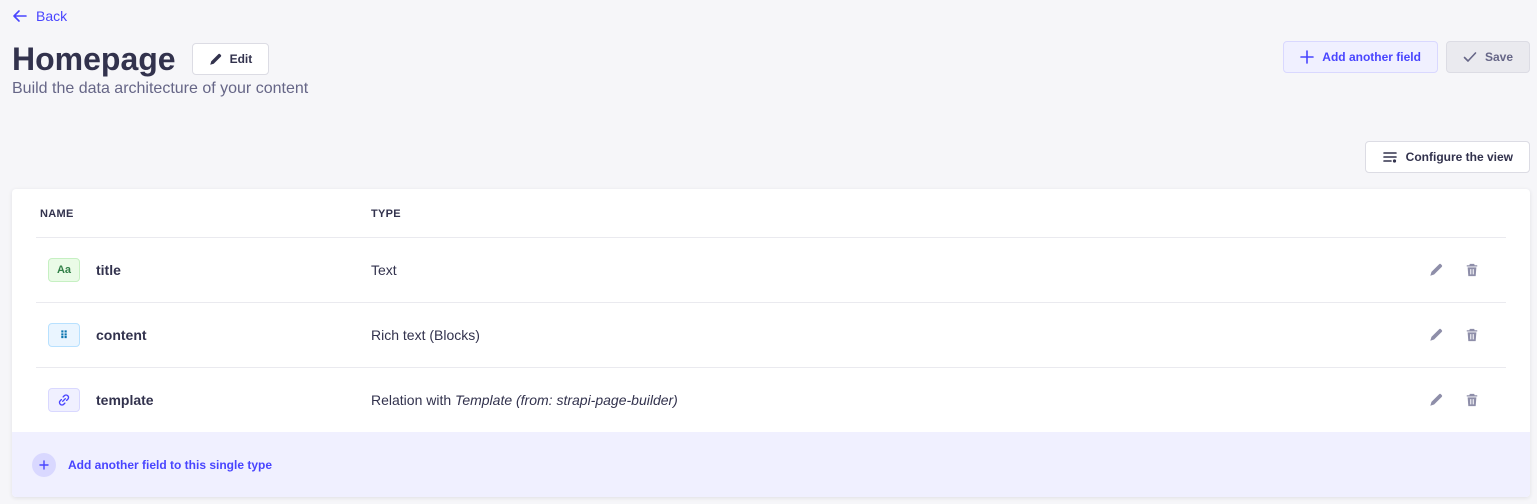  I want to click on link-icon, so click(64, 400).